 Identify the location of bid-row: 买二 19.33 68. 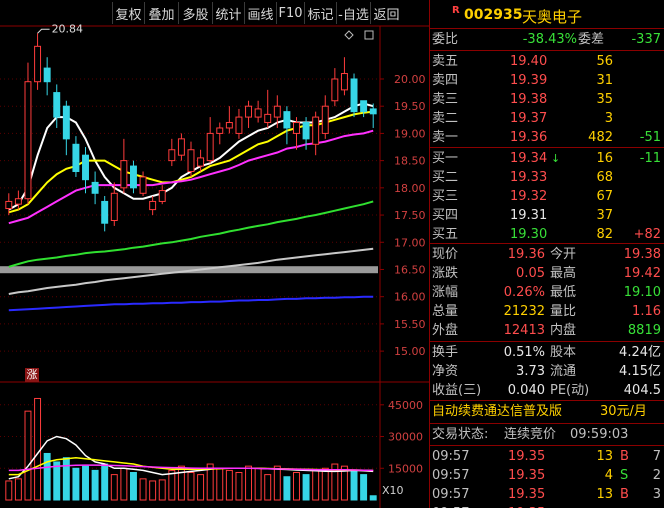
(547, 177).